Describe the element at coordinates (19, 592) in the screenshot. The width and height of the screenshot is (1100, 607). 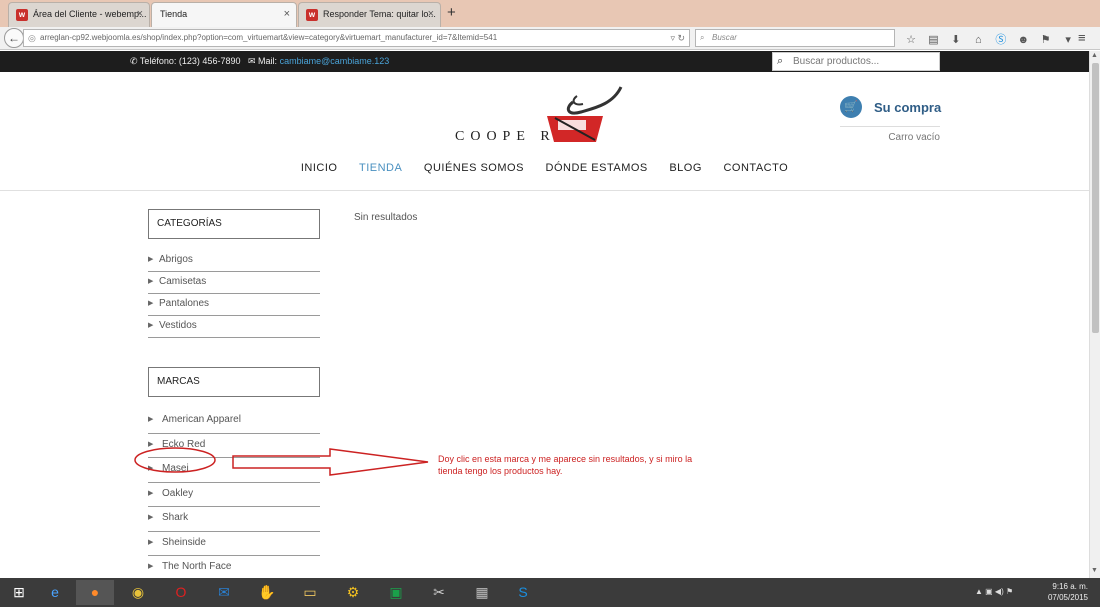
I see `windows-start-icon: ⊞` at that location.